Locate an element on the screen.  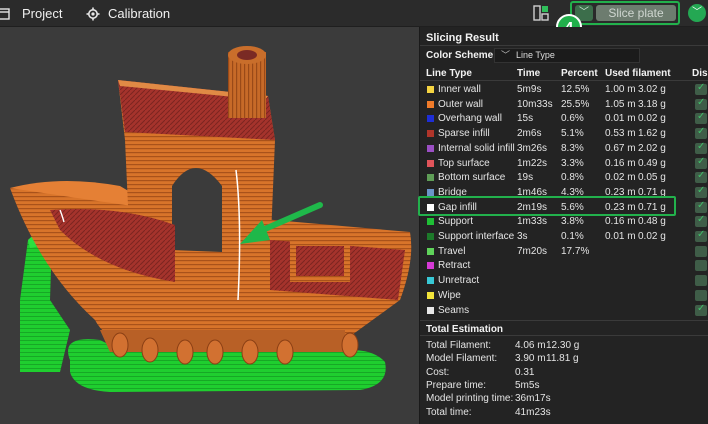
row-grams: 0.05 g is located at coordinates (652, 178).